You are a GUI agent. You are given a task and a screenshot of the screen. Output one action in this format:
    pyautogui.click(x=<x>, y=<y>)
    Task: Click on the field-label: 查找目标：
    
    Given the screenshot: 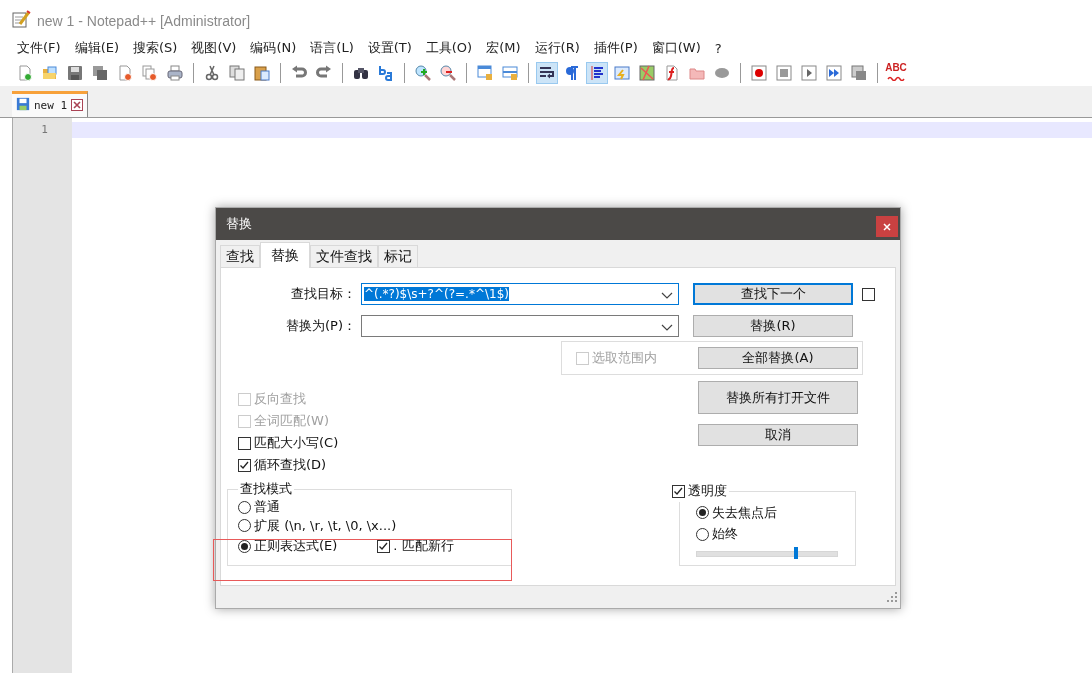 What is the action you would take?
    pyautogui.click(x=323, y=294)
    